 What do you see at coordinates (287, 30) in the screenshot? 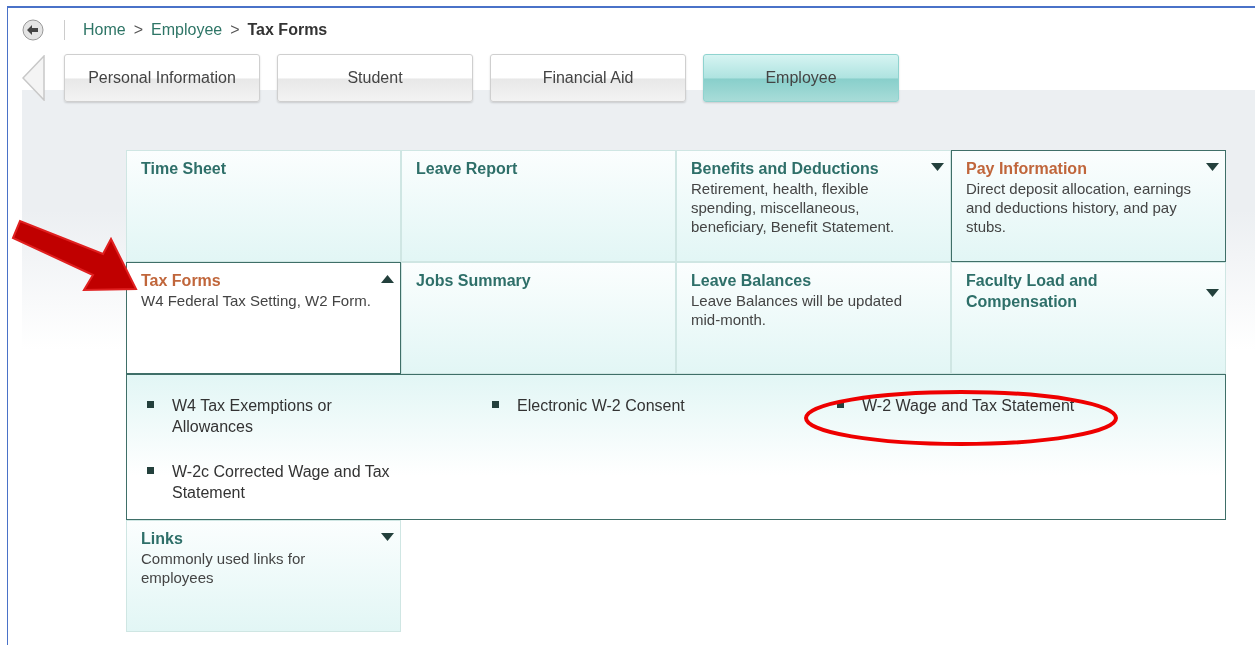
I see `breadcrumb-current: Tax Forms` at bounding box center [287, 30].